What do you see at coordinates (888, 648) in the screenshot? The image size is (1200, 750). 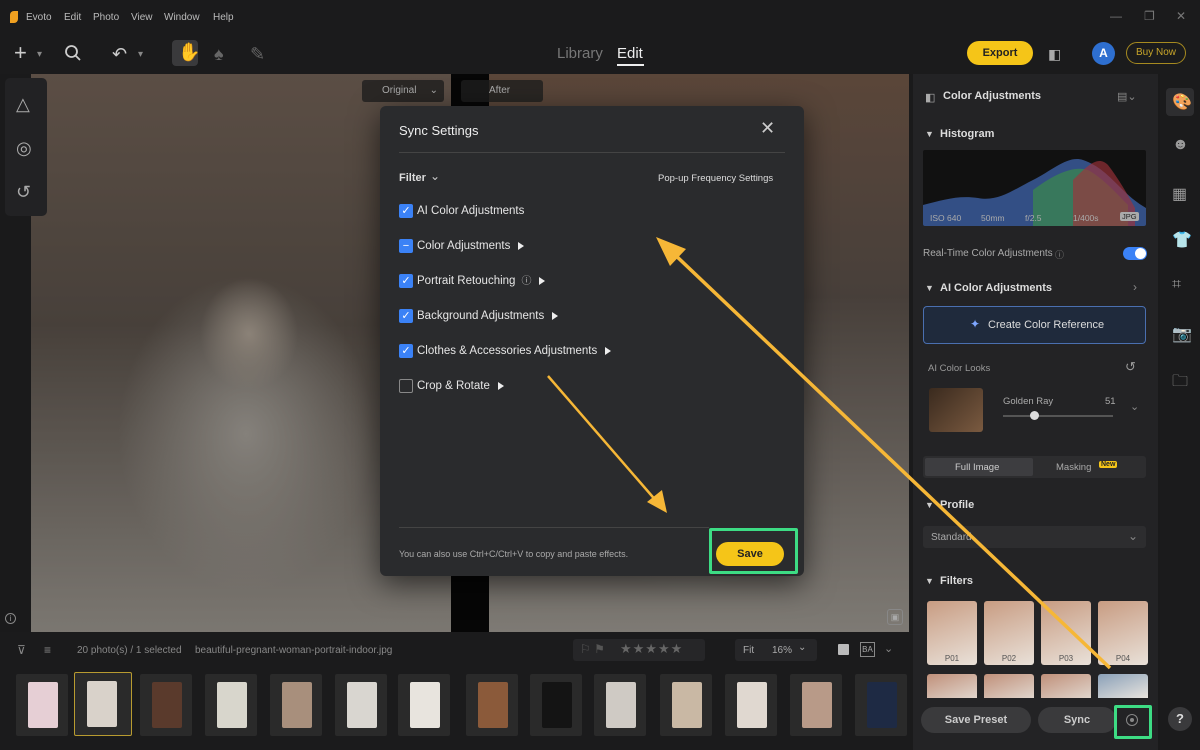 I see `view-chevron-icon: ⌄` at bounding box center [888, 648].